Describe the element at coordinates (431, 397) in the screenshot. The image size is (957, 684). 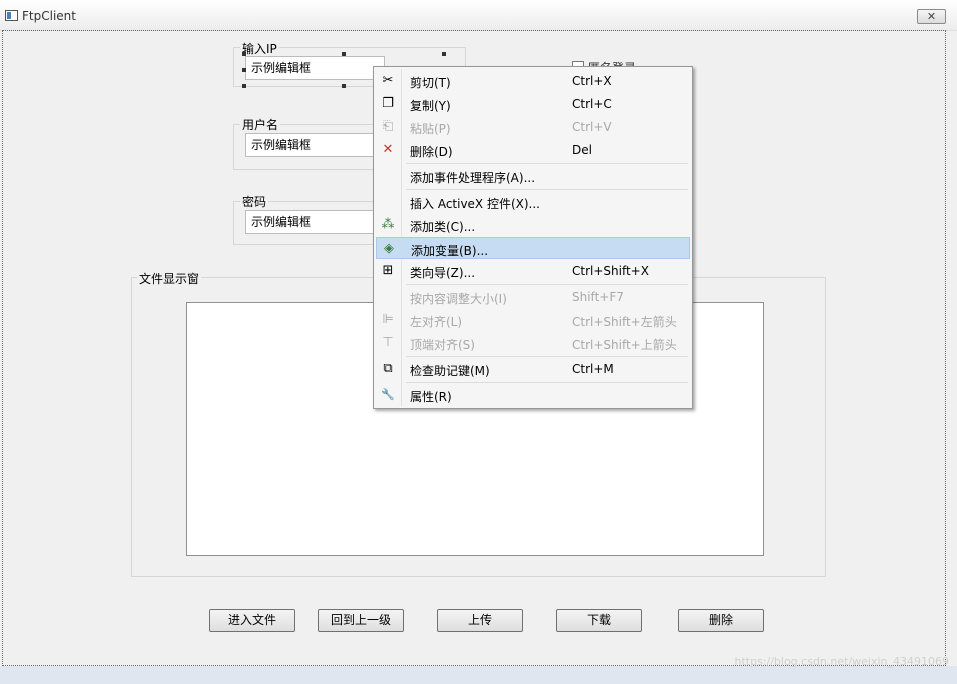
I see `menu-item-label: 属性(R)` at that location.